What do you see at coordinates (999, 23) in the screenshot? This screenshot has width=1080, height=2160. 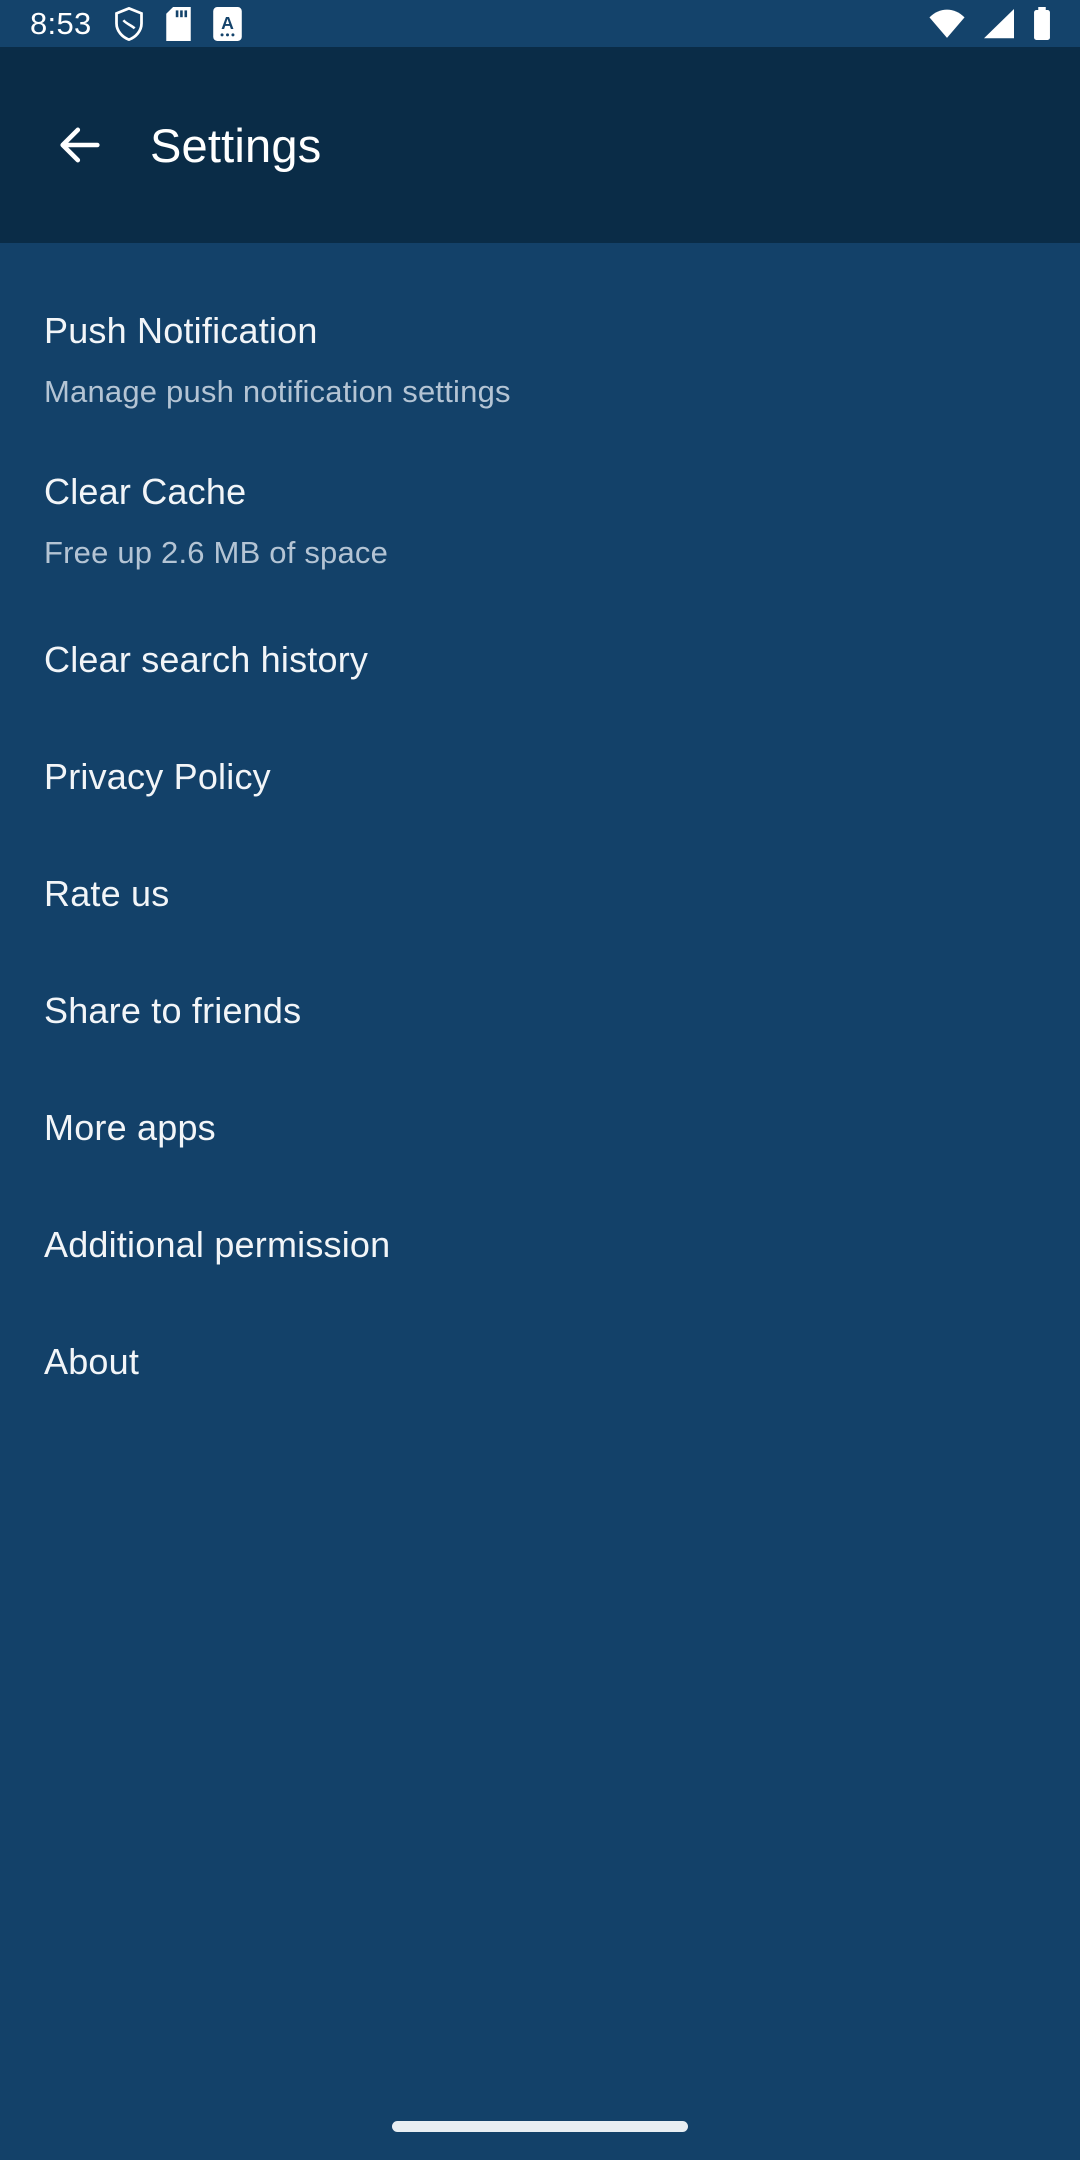 I see `cellular-signal-icon` at bounding box center [999, 23].